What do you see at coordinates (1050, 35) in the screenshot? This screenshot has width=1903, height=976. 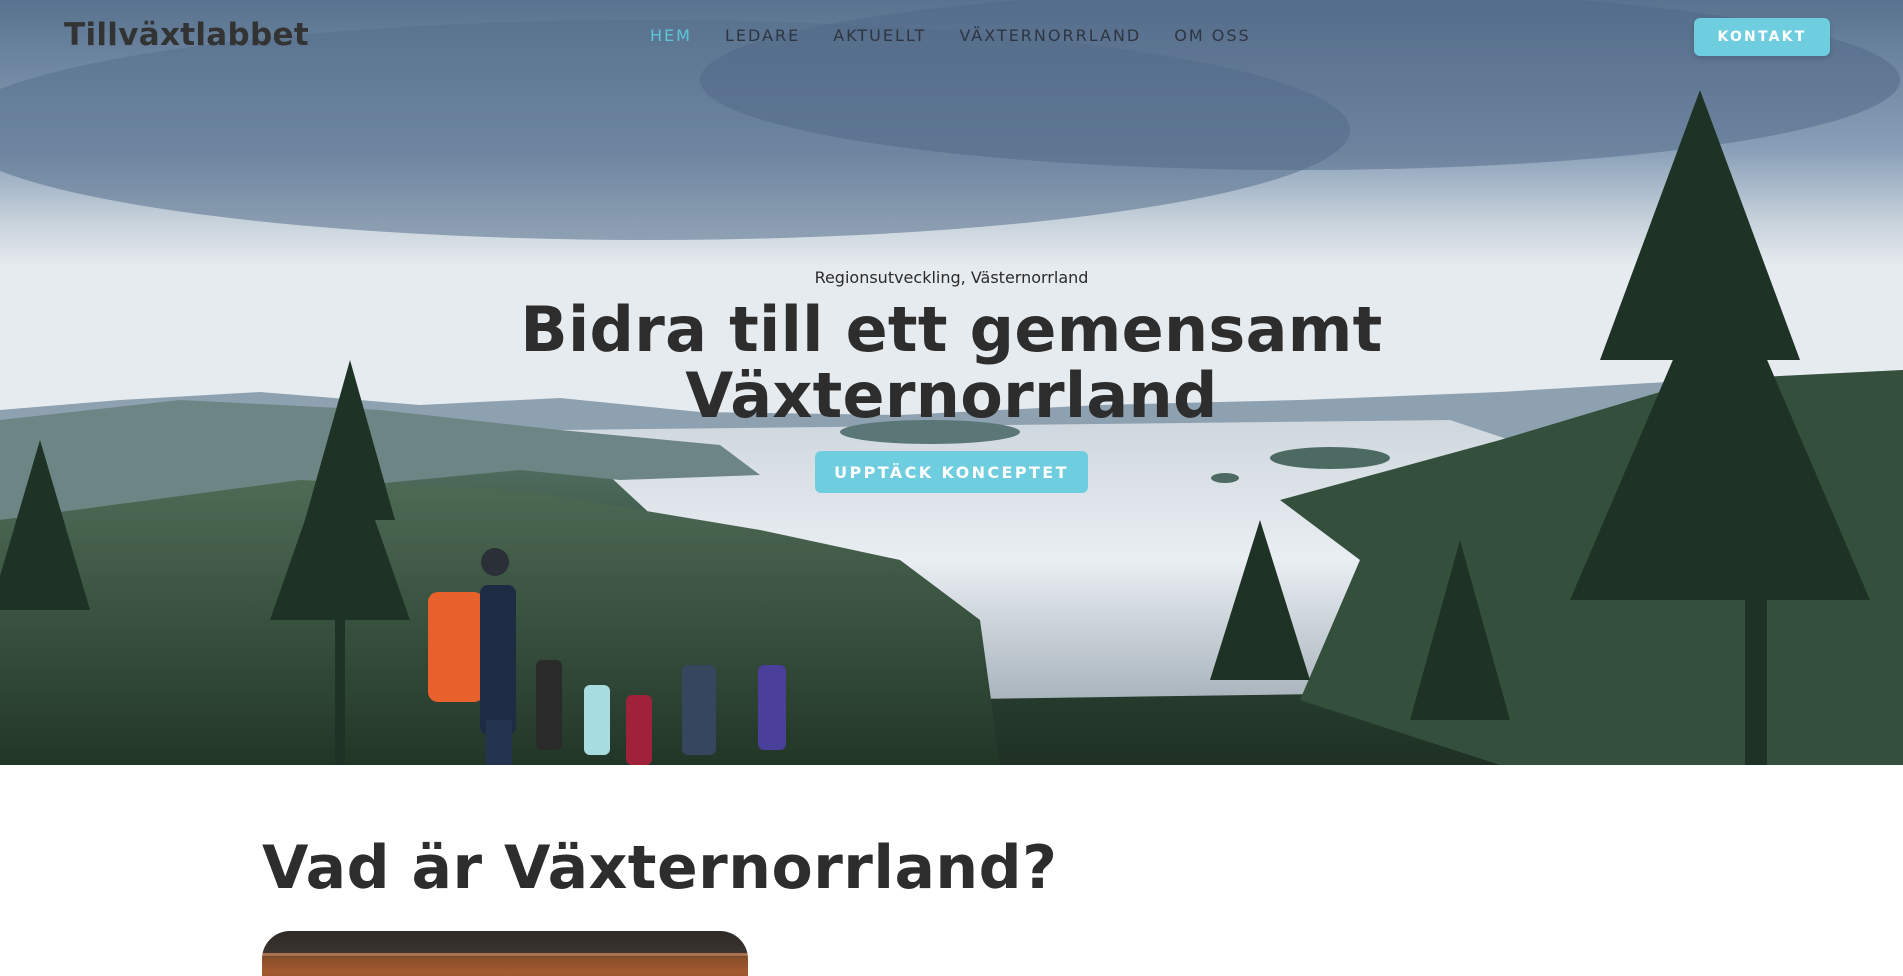 I see `nav-item-vaxternorrland: VÄXTERNORRLAND` at bounding box center [1050, 35].